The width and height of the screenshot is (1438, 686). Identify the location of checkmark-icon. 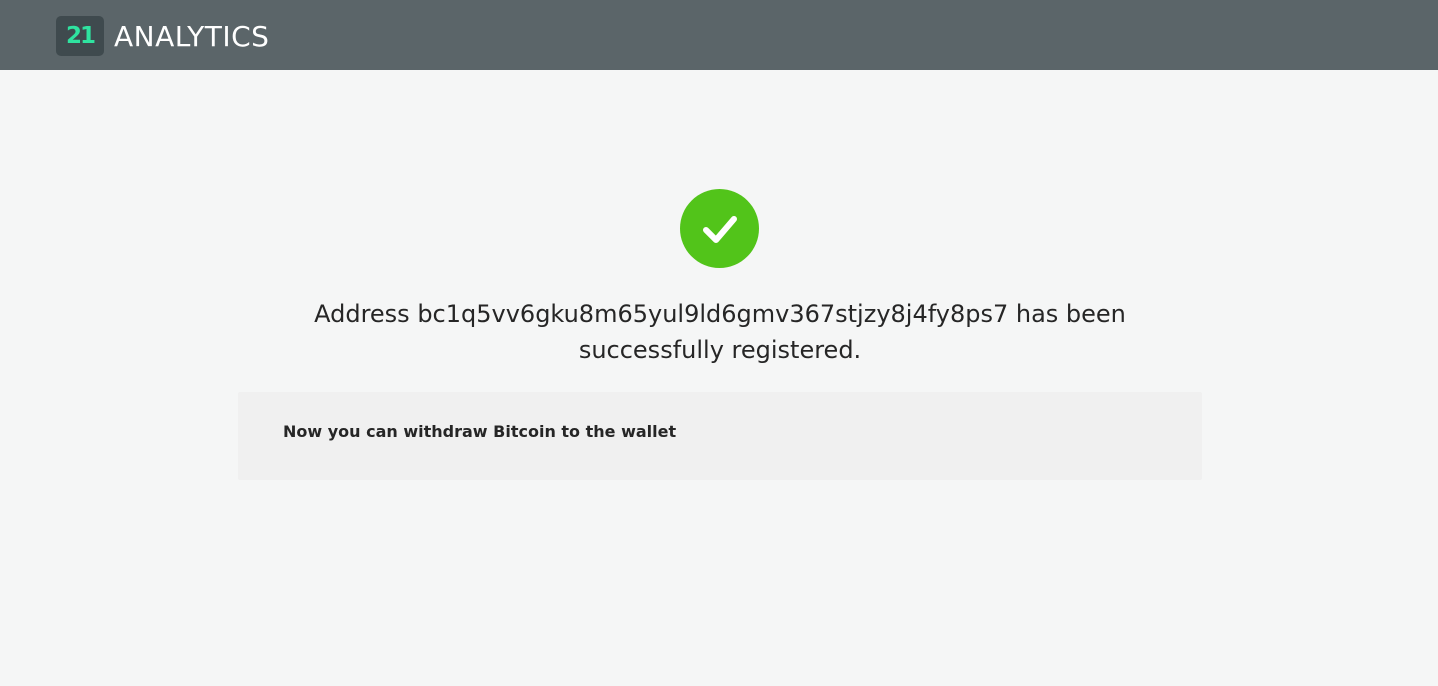
(719, 229).